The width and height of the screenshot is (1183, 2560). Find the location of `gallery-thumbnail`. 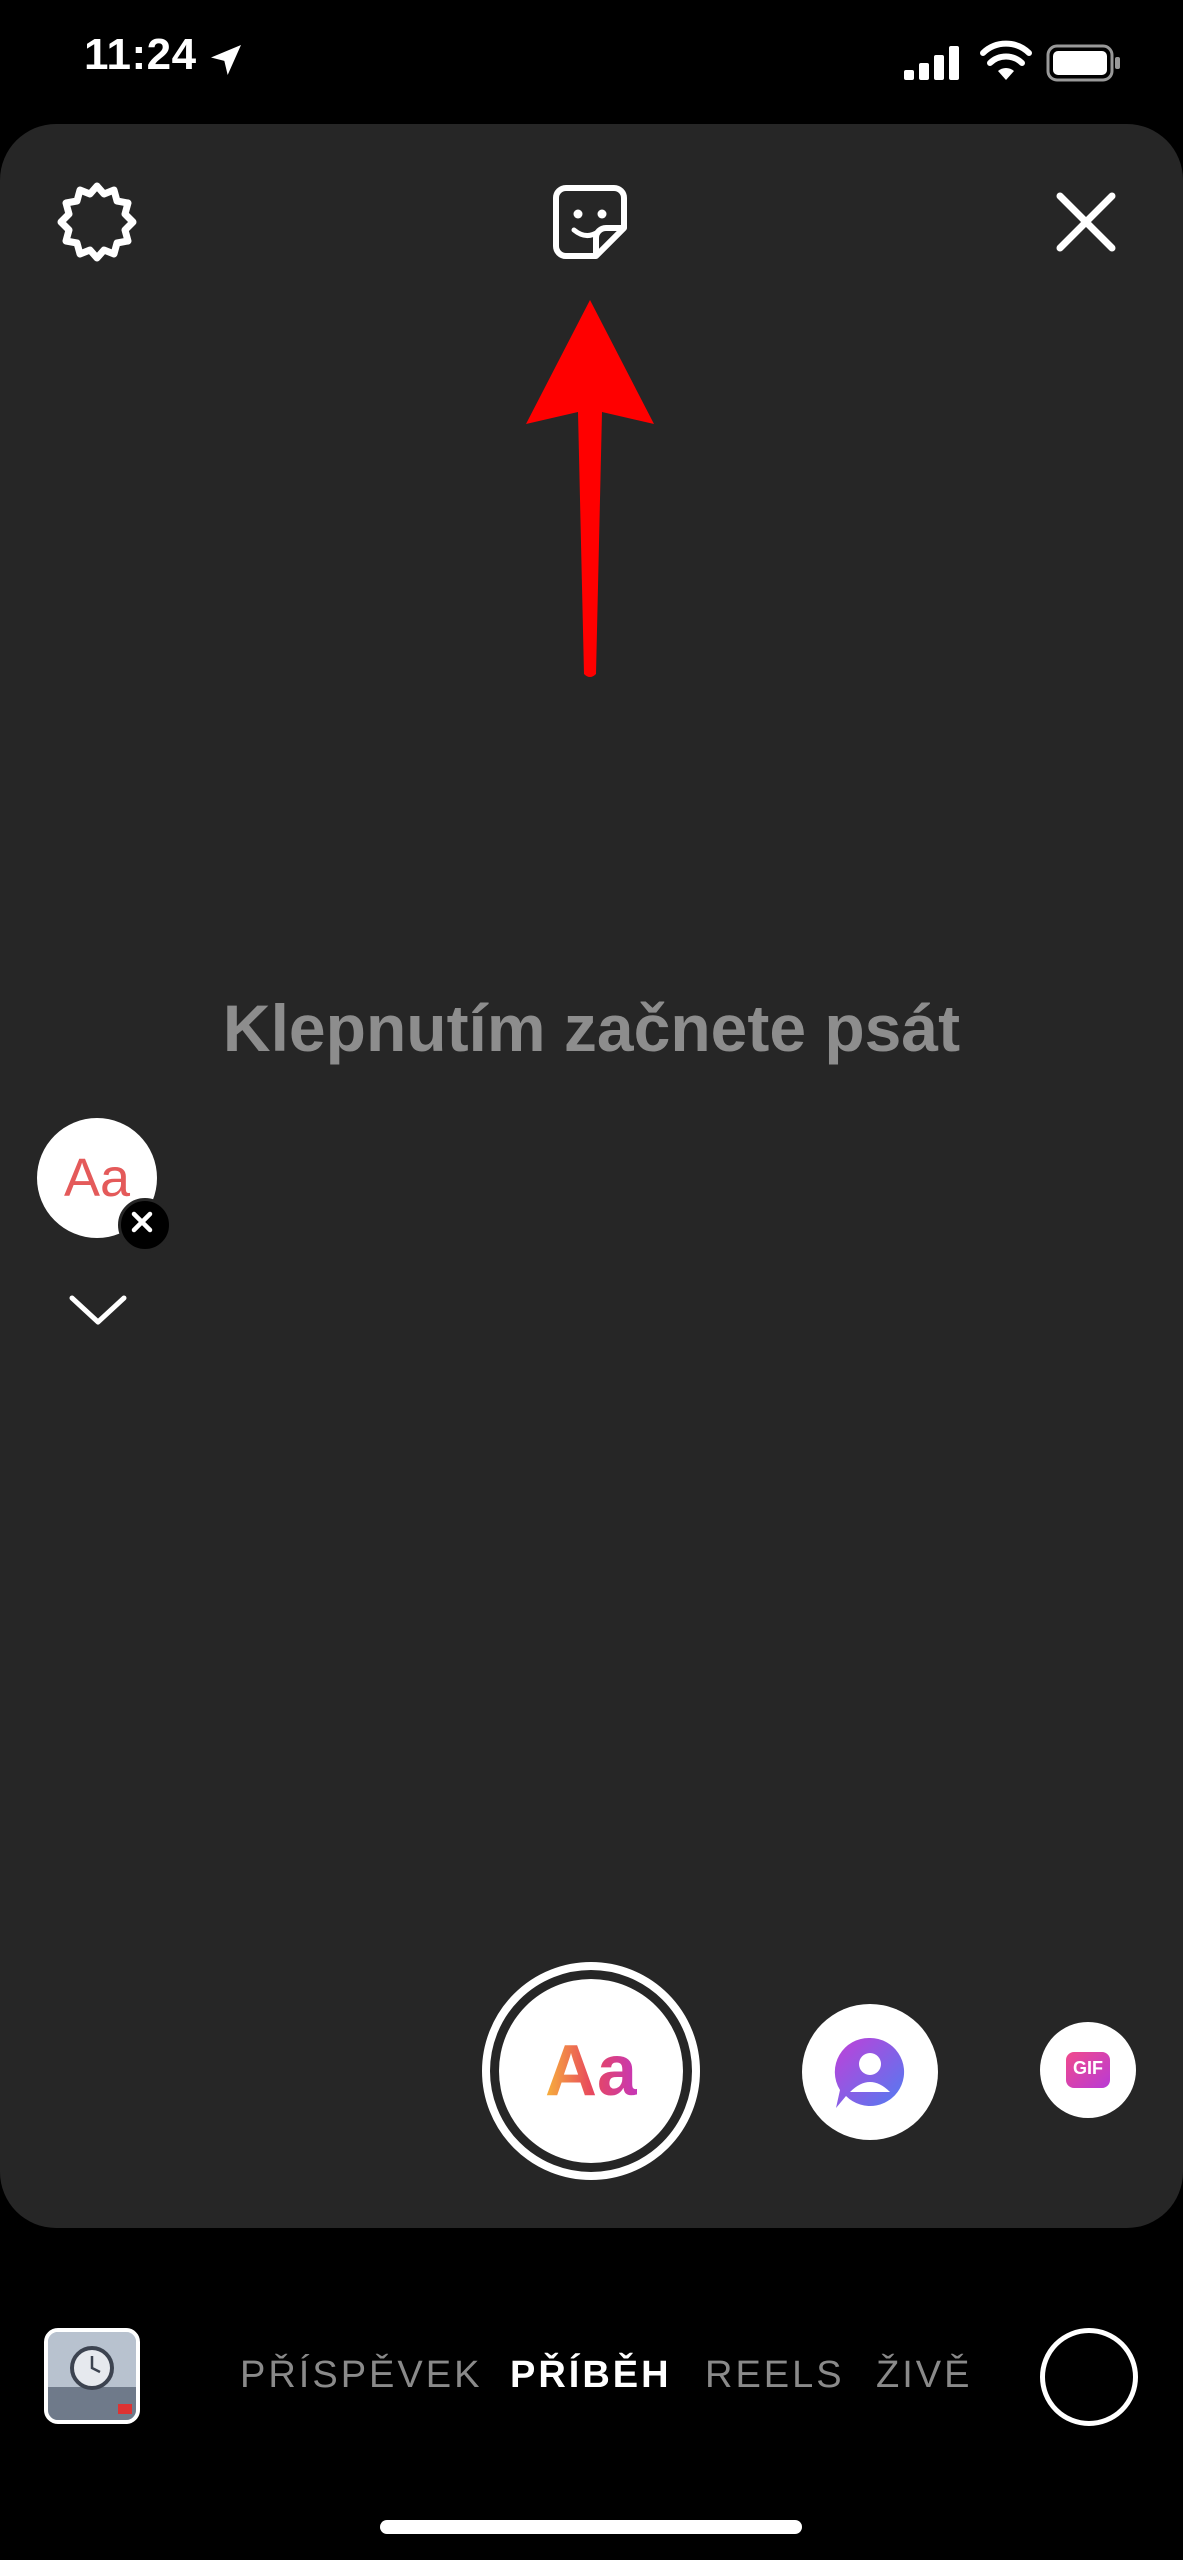

gallery-thumbnail is located at coordinates (92, 2376).